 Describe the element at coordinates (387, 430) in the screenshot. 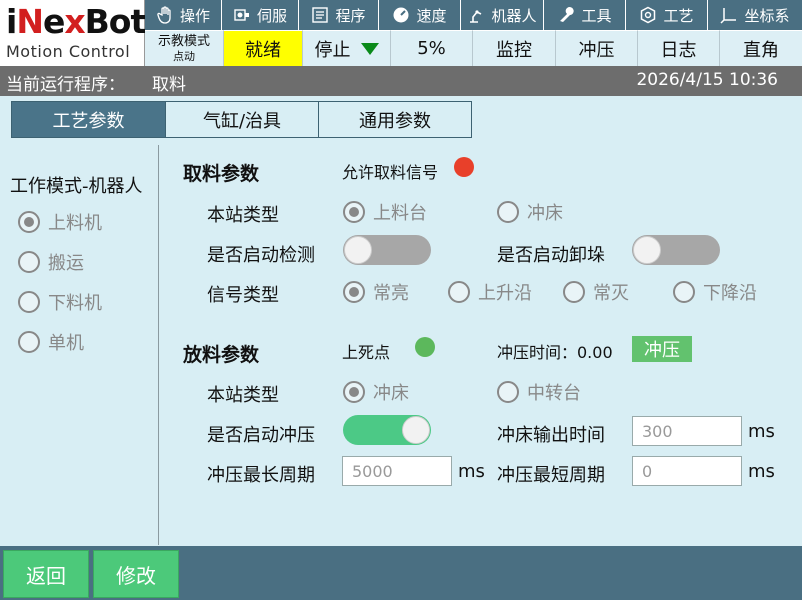

I see `press-enable-toggle` at that location.